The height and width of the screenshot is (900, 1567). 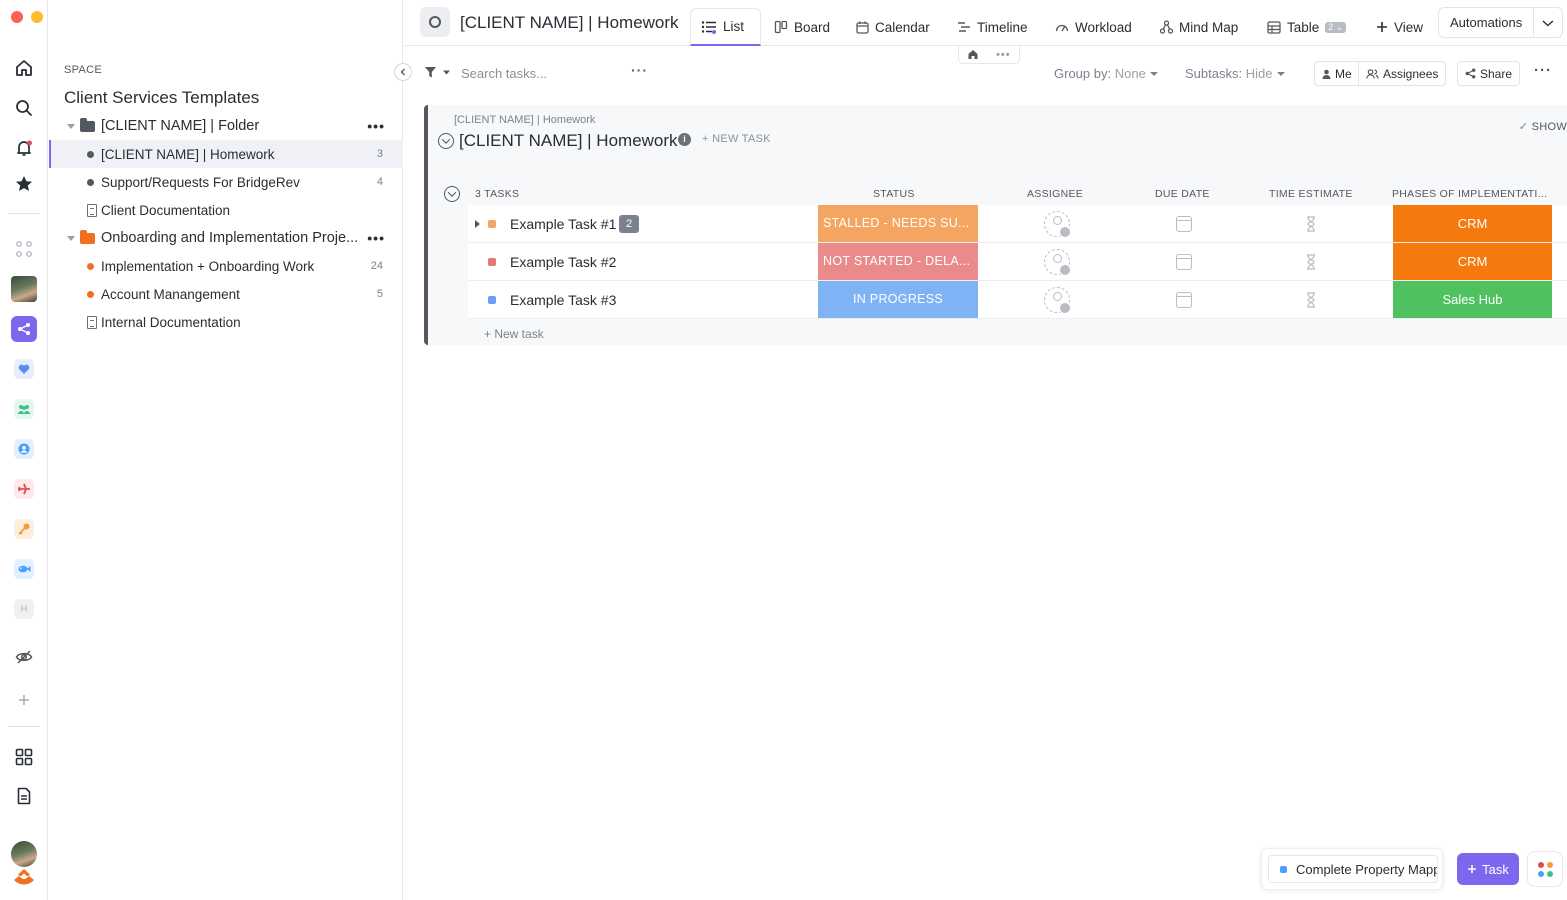 What do you see at coordinates (226, 154) in the screenshot?
I see `sidebar-item-homework: [CLIENT NAME] | Homework 3` at bounding box center [226, 154].